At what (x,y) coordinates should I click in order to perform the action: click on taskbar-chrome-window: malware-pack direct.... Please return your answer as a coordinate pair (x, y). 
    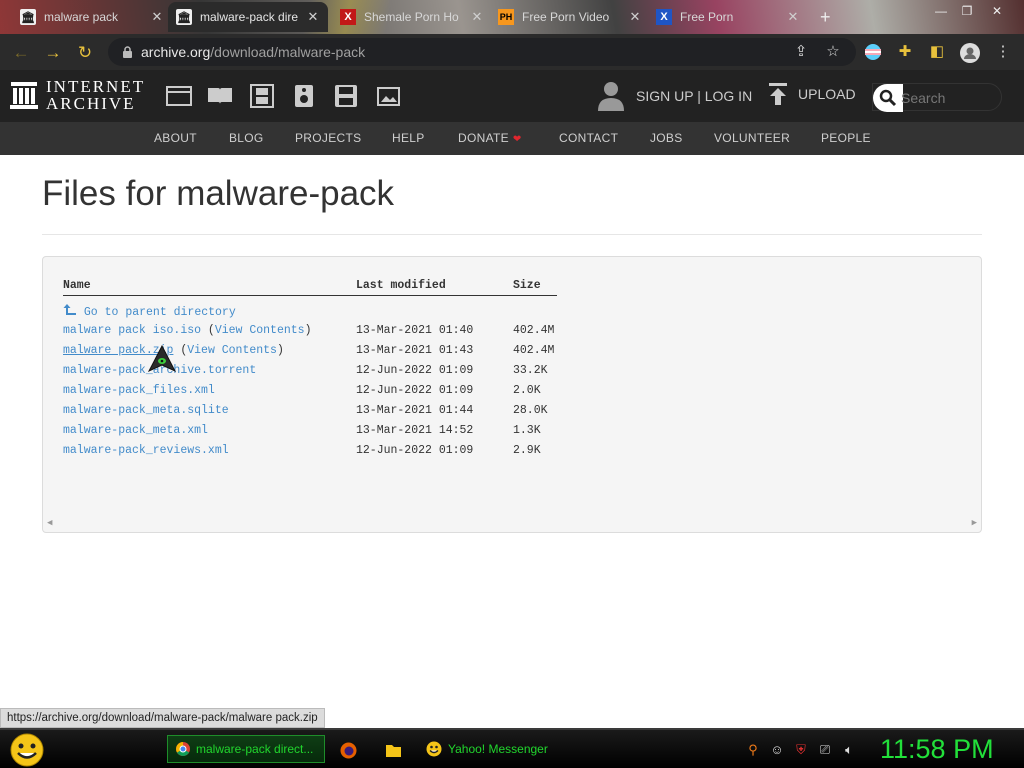
    Looking at the image, I should click on (246, 749).